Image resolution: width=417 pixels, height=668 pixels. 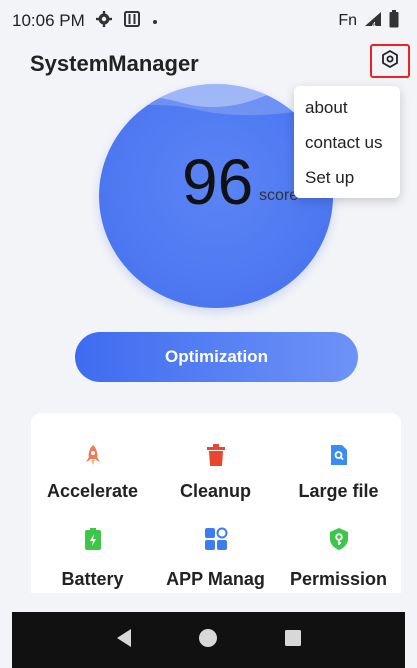 I want to click on overflow-menu: about contact us Set up, so click(x=347, y=142).